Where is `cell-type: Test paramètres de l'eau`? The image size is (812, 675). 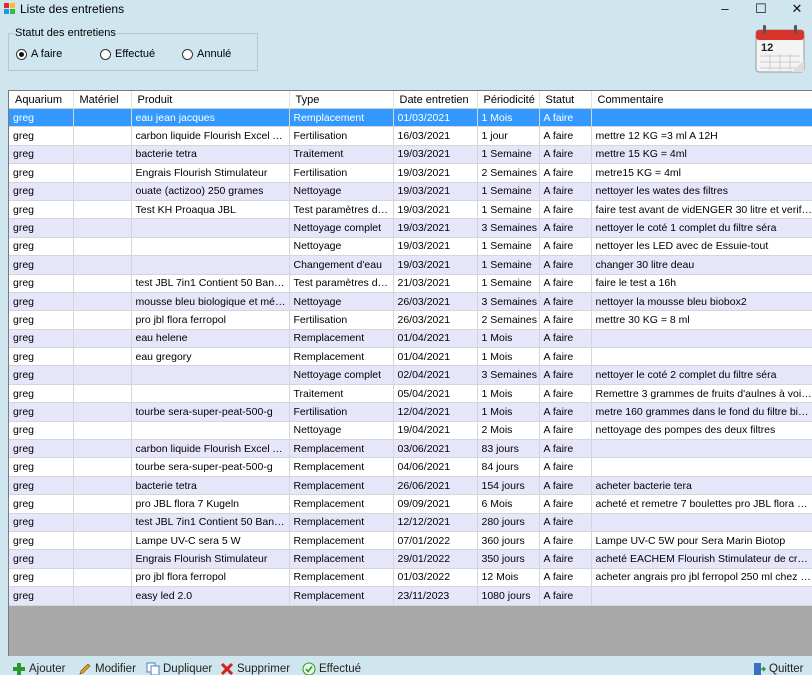
cell-type: Test paramètres de l'eau is located at coordinates (341, 283).